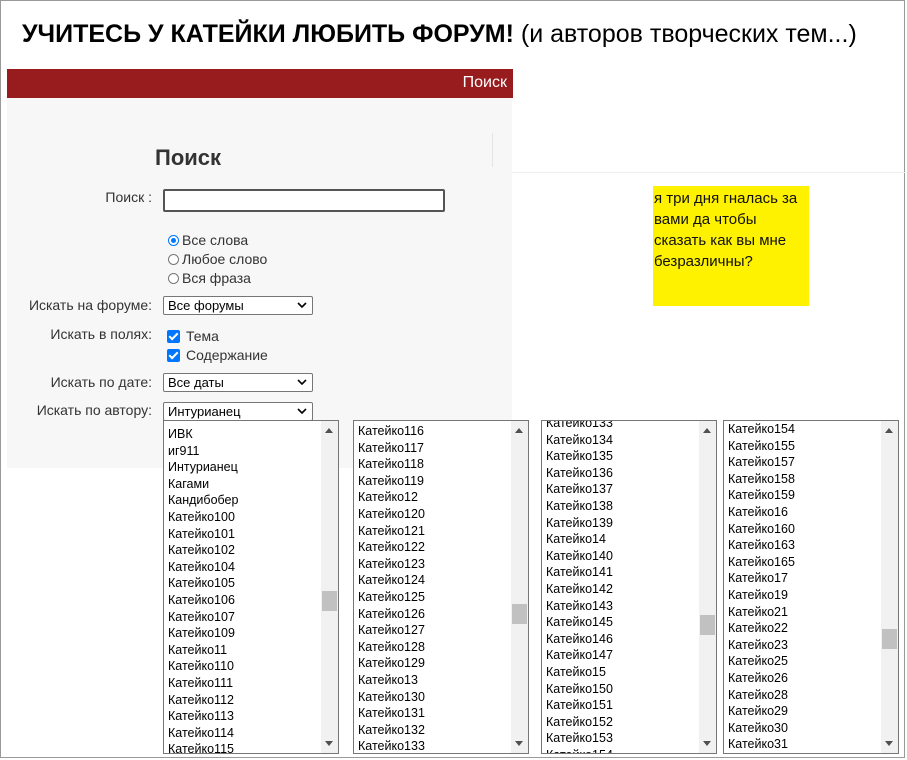 The image size is (907, 760). I want to click on list-item: Катейко113, so click(244, 716).